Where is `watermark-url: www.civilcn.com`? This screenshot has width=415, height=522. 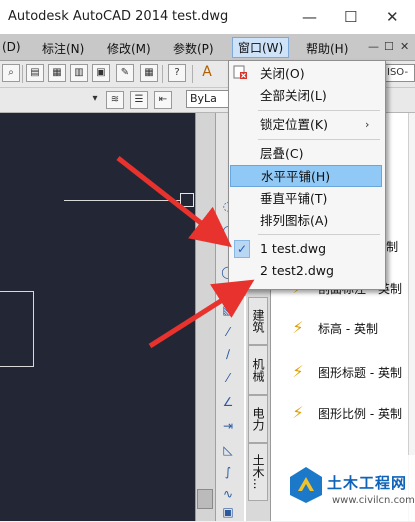
watermark-url: www.civilcn.com is located at coordinates (373, 500).